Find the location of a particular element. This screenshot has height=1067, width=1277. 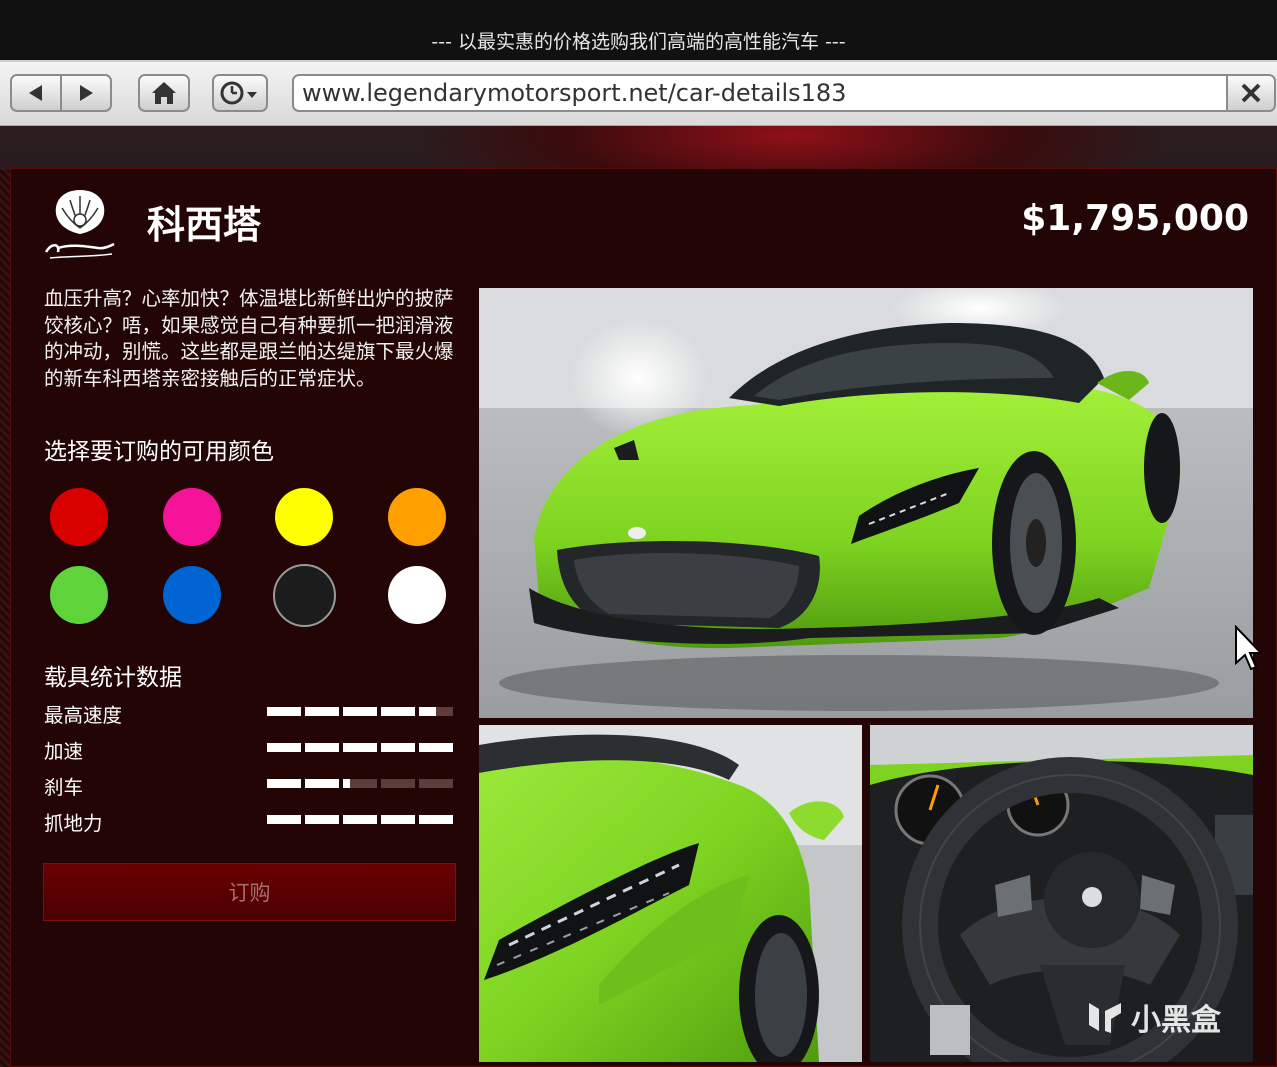

watermark: 小黑盒 is located at coordinates (1153, 1017).